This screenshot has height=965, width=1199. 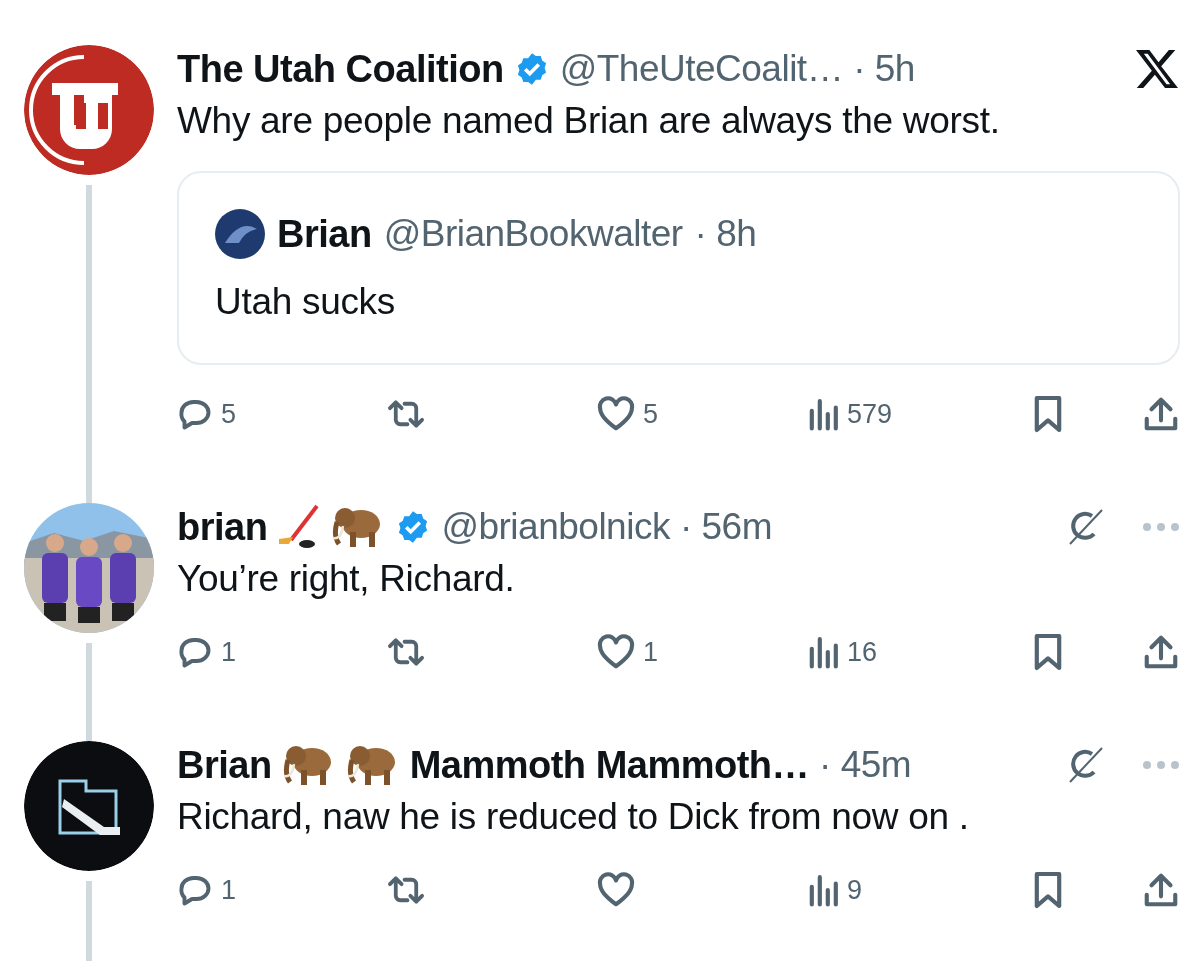 What do you see at coordinates (533, 234) in the screenshot?
I see `user-handle: @BrianBookwalter` at bounding box center [533, 234].